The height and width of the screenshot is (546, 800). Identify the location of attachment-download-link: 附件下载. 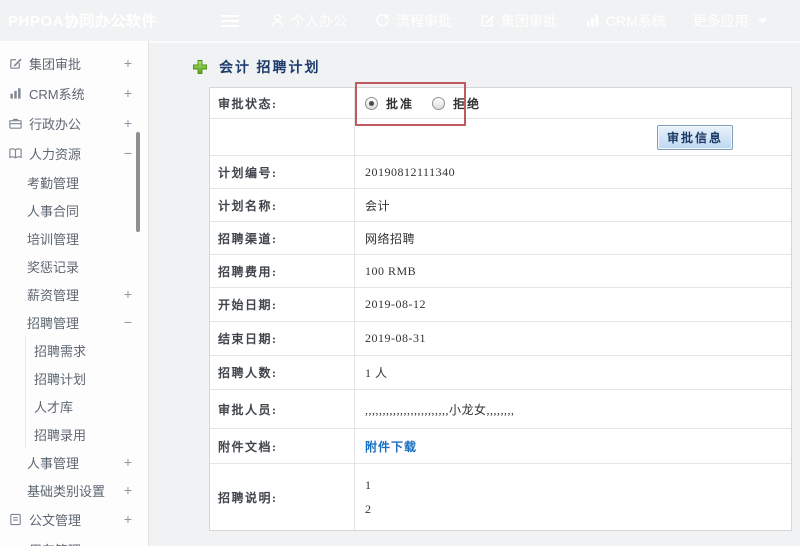
(391, 446).